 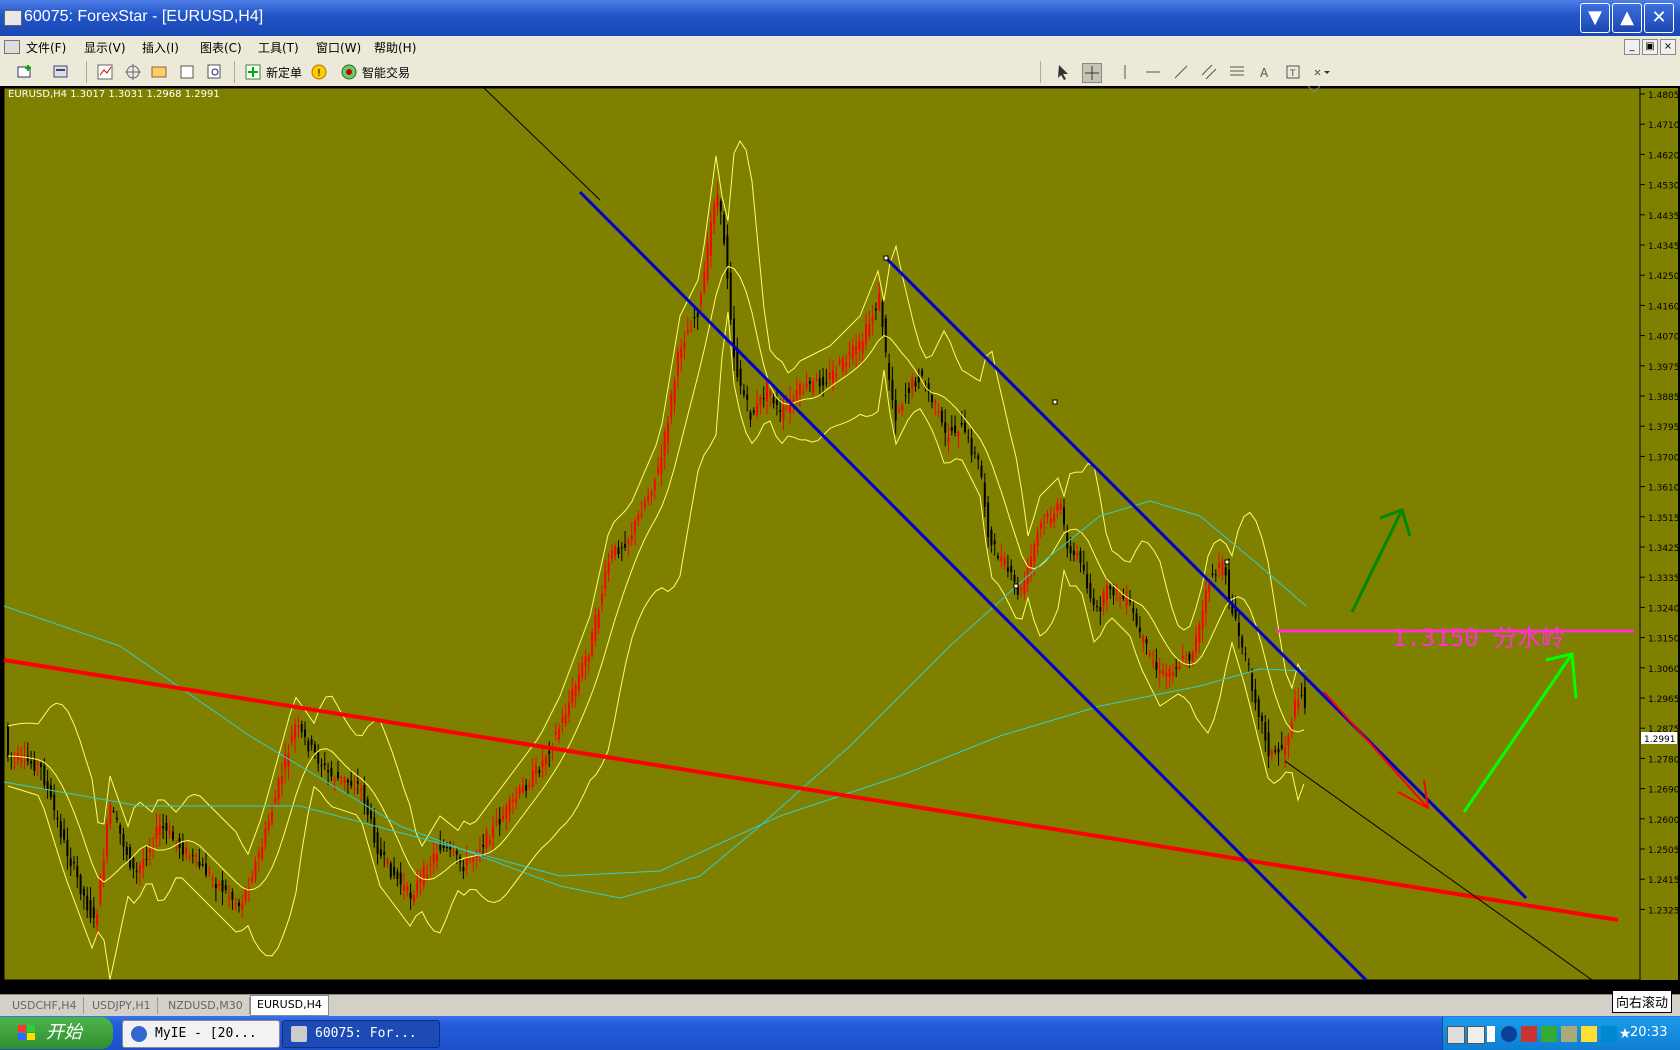 What do you see at coordinates (802, 988) in the screenshot?
I see `time-tick-label: 22 Dec 08:00` at bounding box center [802, 988].